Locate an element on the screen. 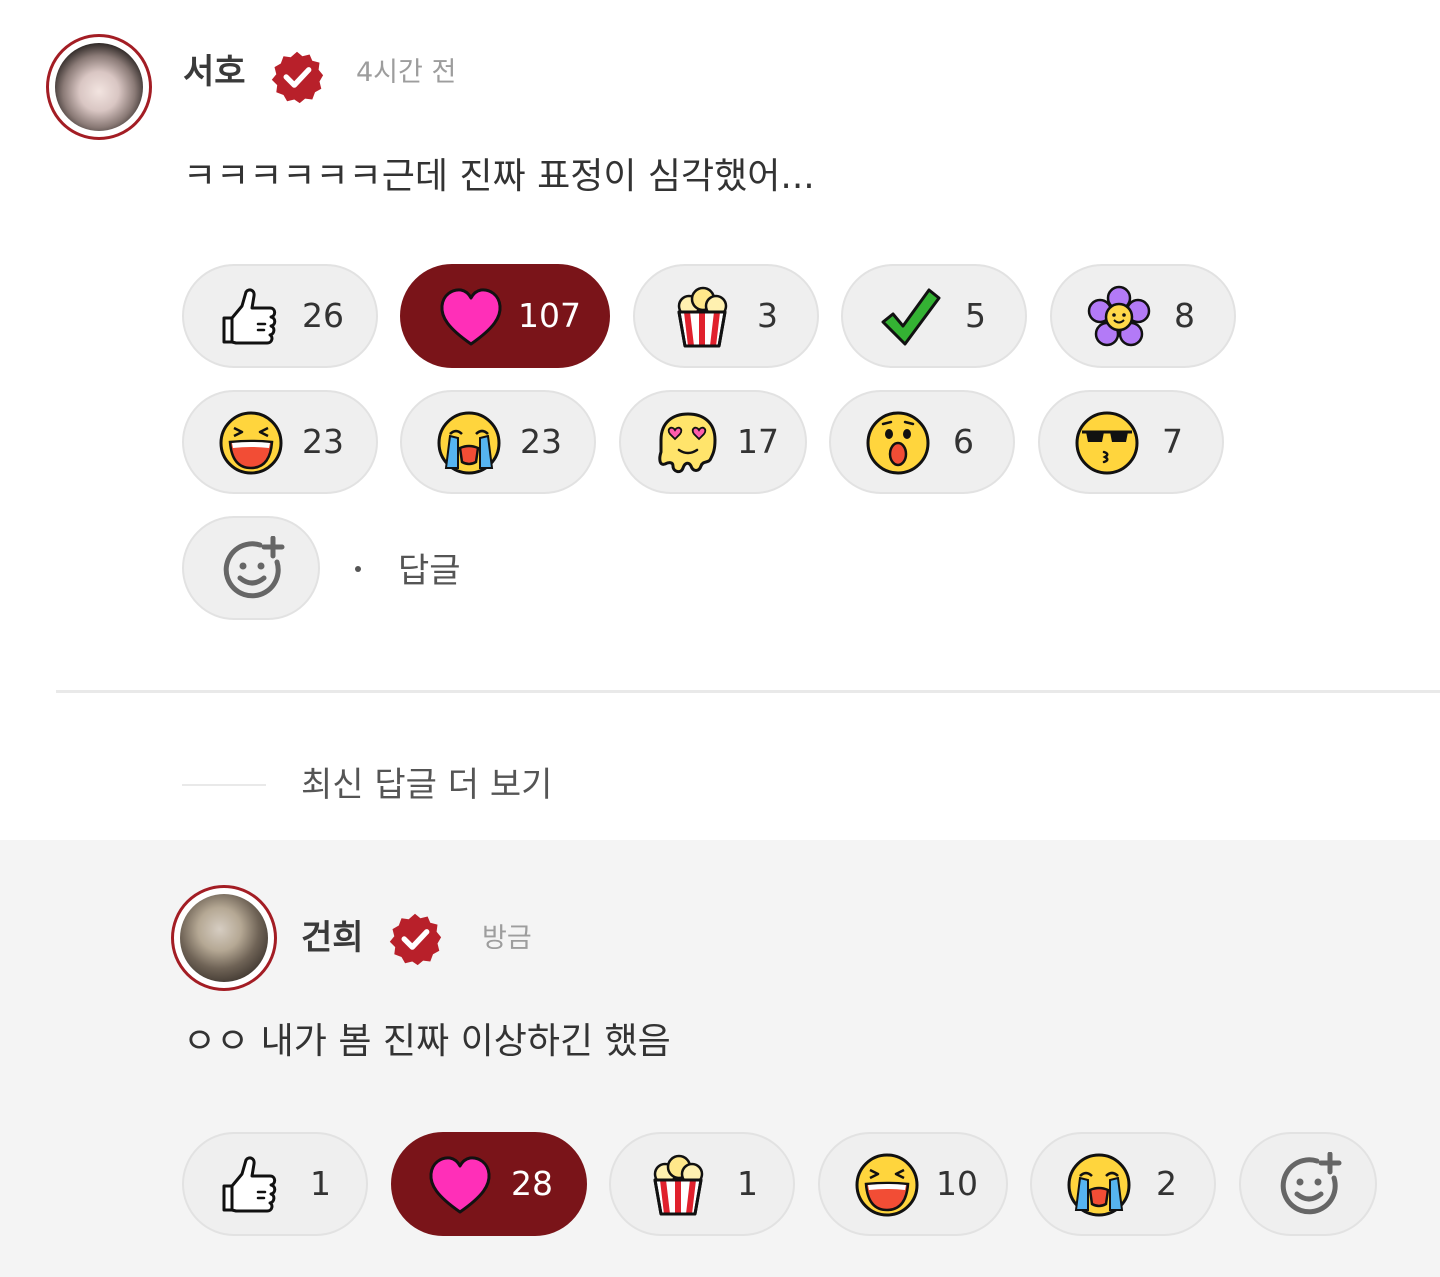  check-icon is located at coordinates (910, 317).